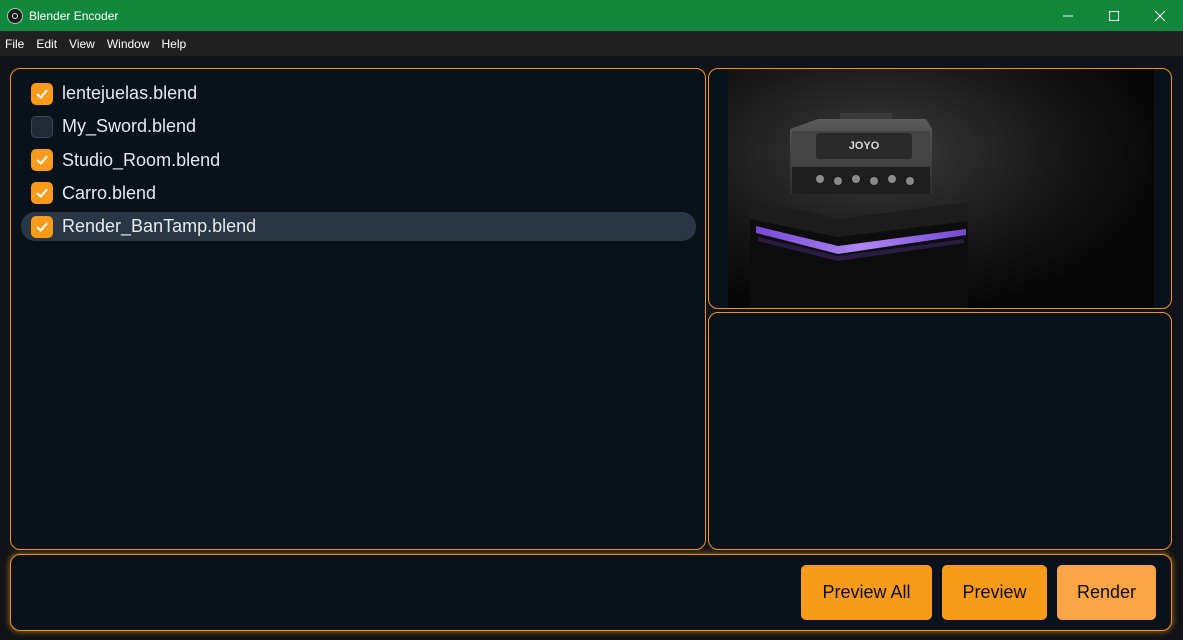 This screenshot has width=1183, height=640. What do you see at coordinates (174, 43) in the screenshot?
I see `menu-help: Help` at bounding box center [174, 43].